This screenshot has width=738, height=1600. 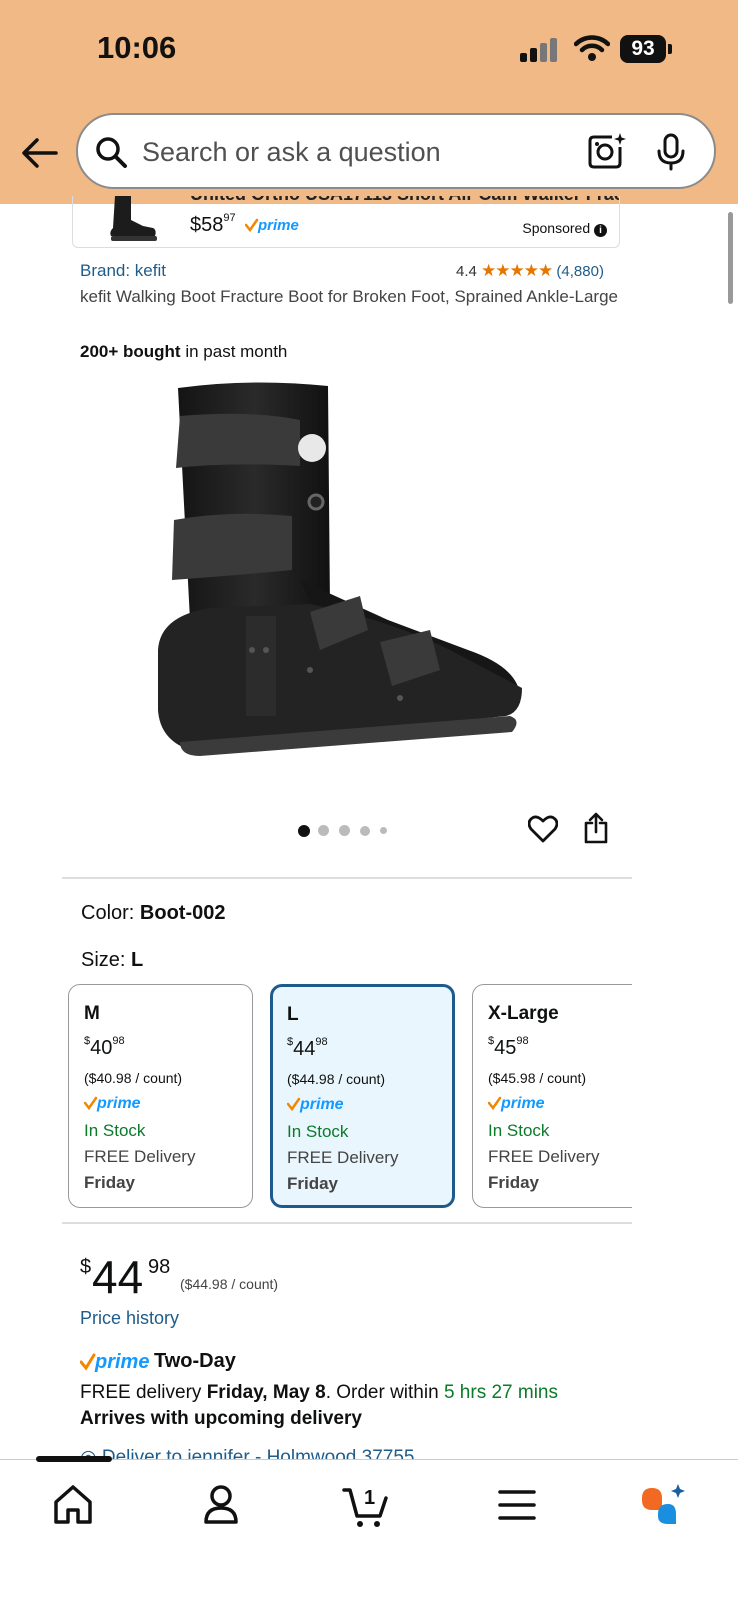 What do you see at coordinates (101, 1048) in the screenshot?
I see `price-whole: 40` at bounding box center [101, 1048].